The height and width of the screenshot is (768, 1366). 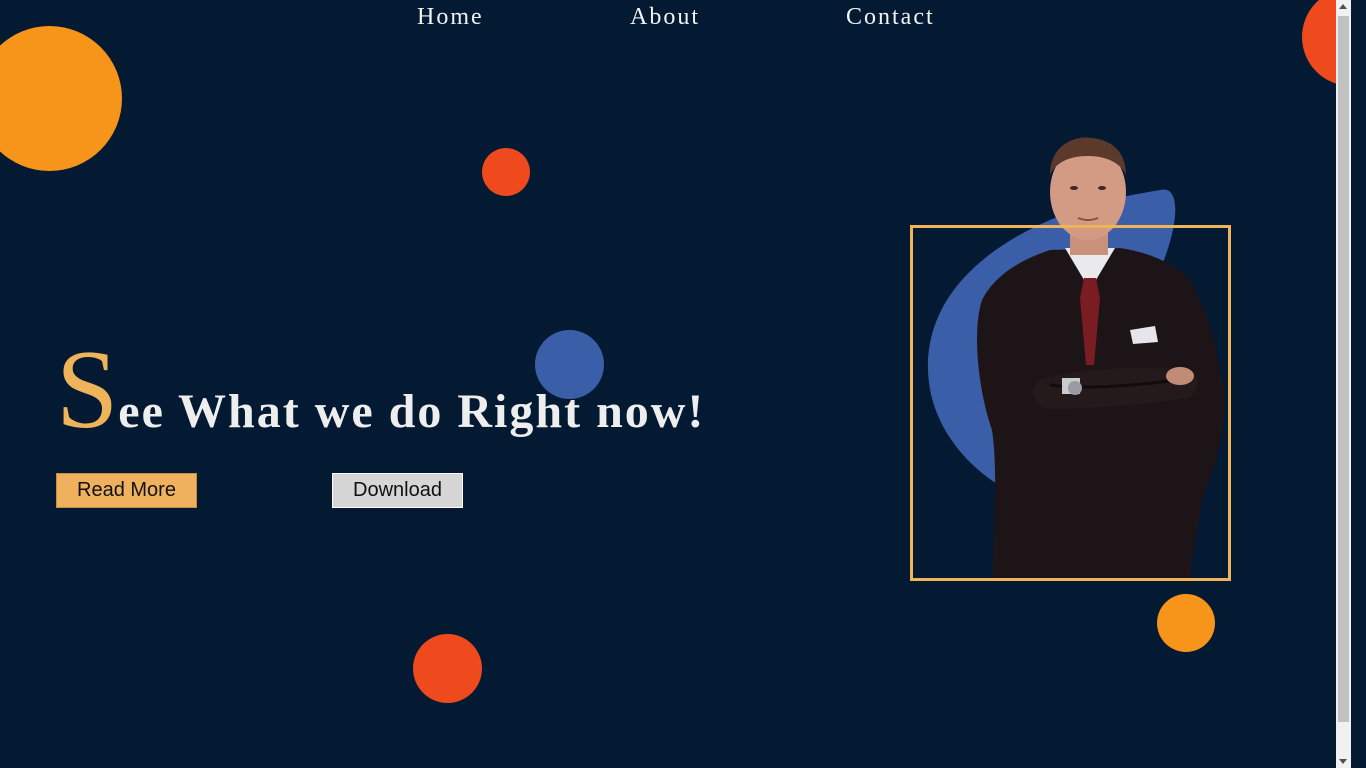 What do you see at coordinates (61, 98) in the screenshot?
I see `decor-circle-orange-large` at bounding box center [61, 98].